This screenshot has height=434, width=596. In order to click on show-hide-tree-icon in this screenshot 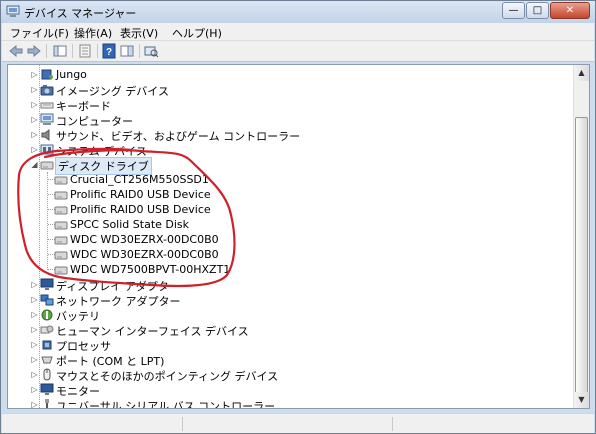, I will do `click(60, 51)`.